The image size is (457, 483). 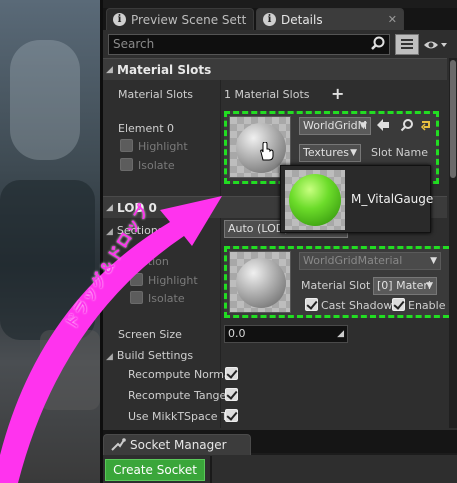 I want to click on grid-icon, so click(x=407, y=44).